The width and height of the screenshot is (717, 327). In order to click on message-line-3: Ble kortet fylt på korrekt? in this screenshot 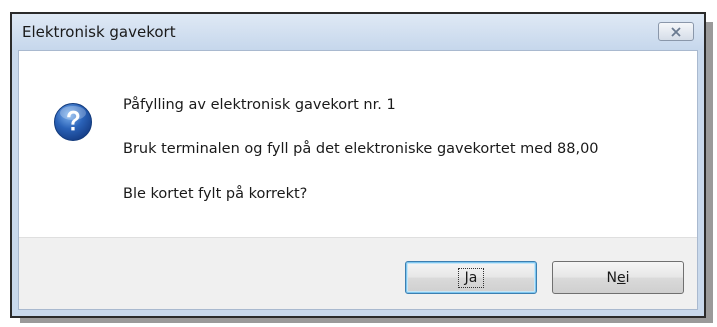, I will do `click(215, 194)`.